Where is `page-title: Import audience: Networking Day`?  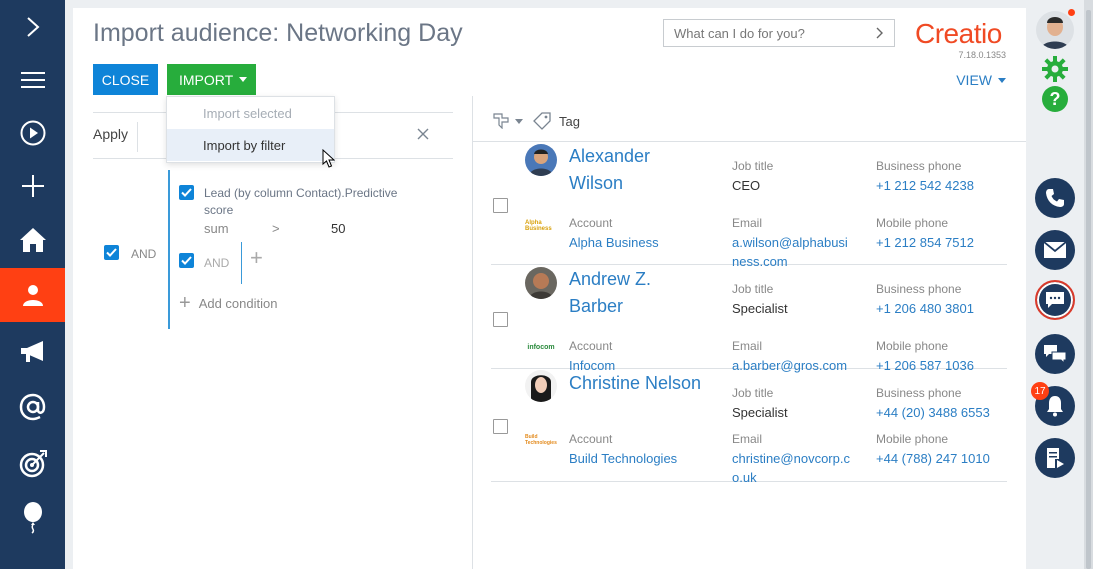 page-title: Import audience: Networking Day is located at coordinates (278, 33).